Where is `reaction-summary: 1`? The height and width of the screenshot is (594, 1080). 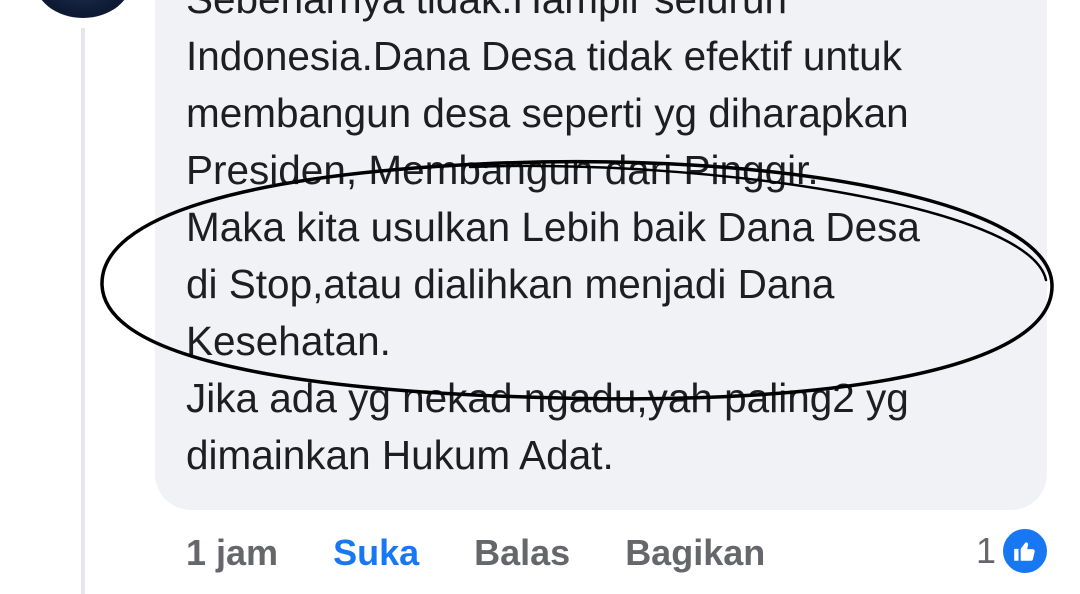
reaction-summary: 1 is located at coordinates (1013, 551).